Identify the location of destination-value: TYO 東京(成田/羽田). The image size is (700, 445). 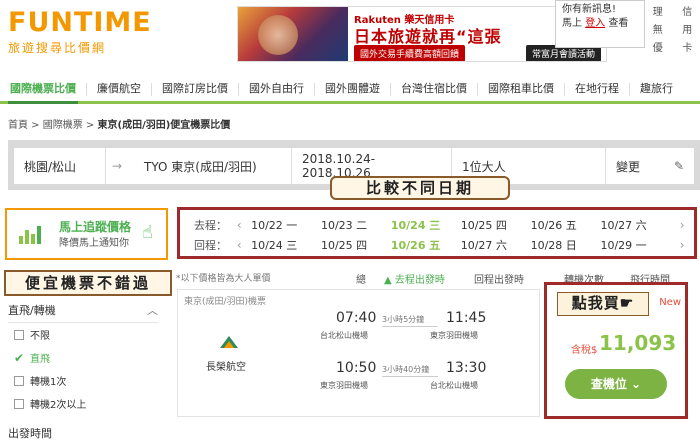
(200, 166).